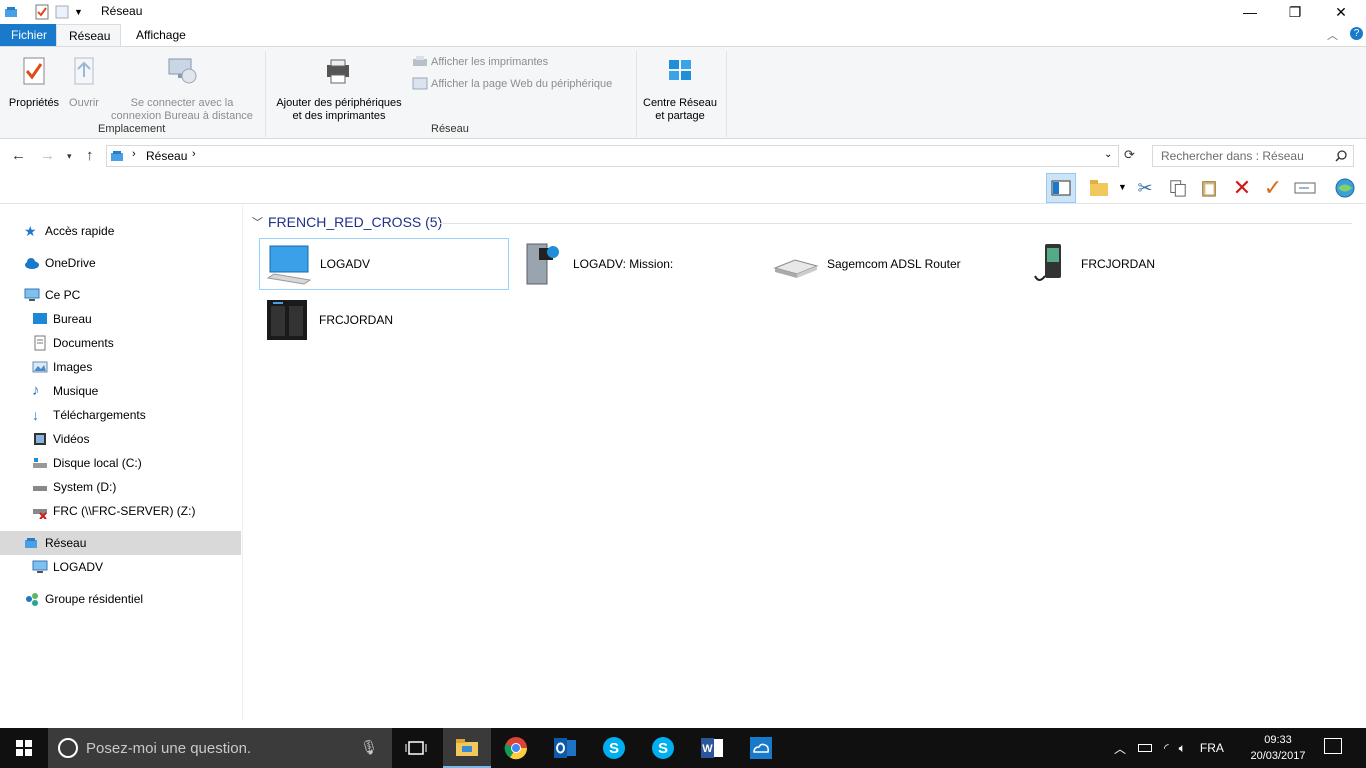  What do you see at coordinates (1242, 187) in the screenshot?
I see `delete-icon: ✕` at bounding box center [1242, 187].